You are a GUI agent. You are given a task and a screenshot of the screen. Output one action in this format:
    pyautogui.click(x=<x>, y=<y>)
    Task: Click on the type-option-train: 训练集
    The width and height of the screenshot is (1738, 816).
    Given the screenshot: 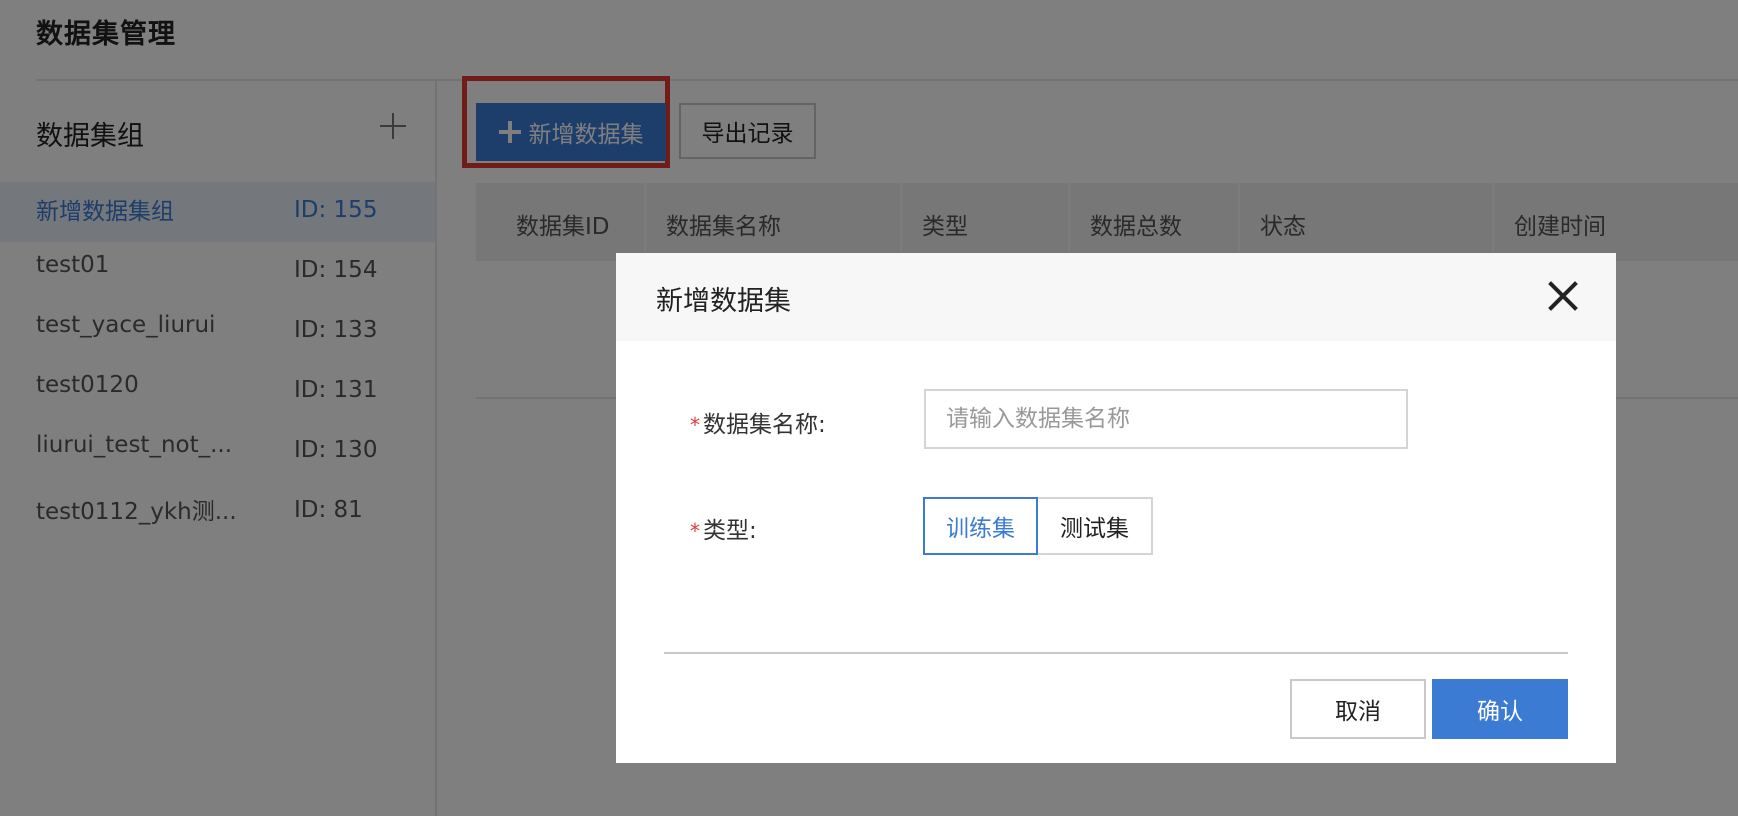 What is the action you would take?
    pyautogui.click(x=980, y=526)
    